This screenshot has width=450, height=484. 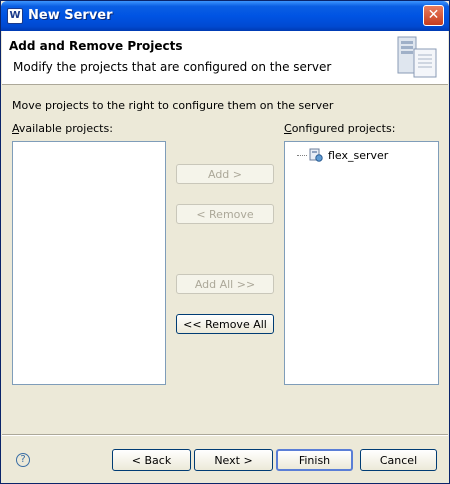 What do you see at coordinates (70, 15) in the screenshot?
I see `window-title: New Server` at bounding box center [70, 15].